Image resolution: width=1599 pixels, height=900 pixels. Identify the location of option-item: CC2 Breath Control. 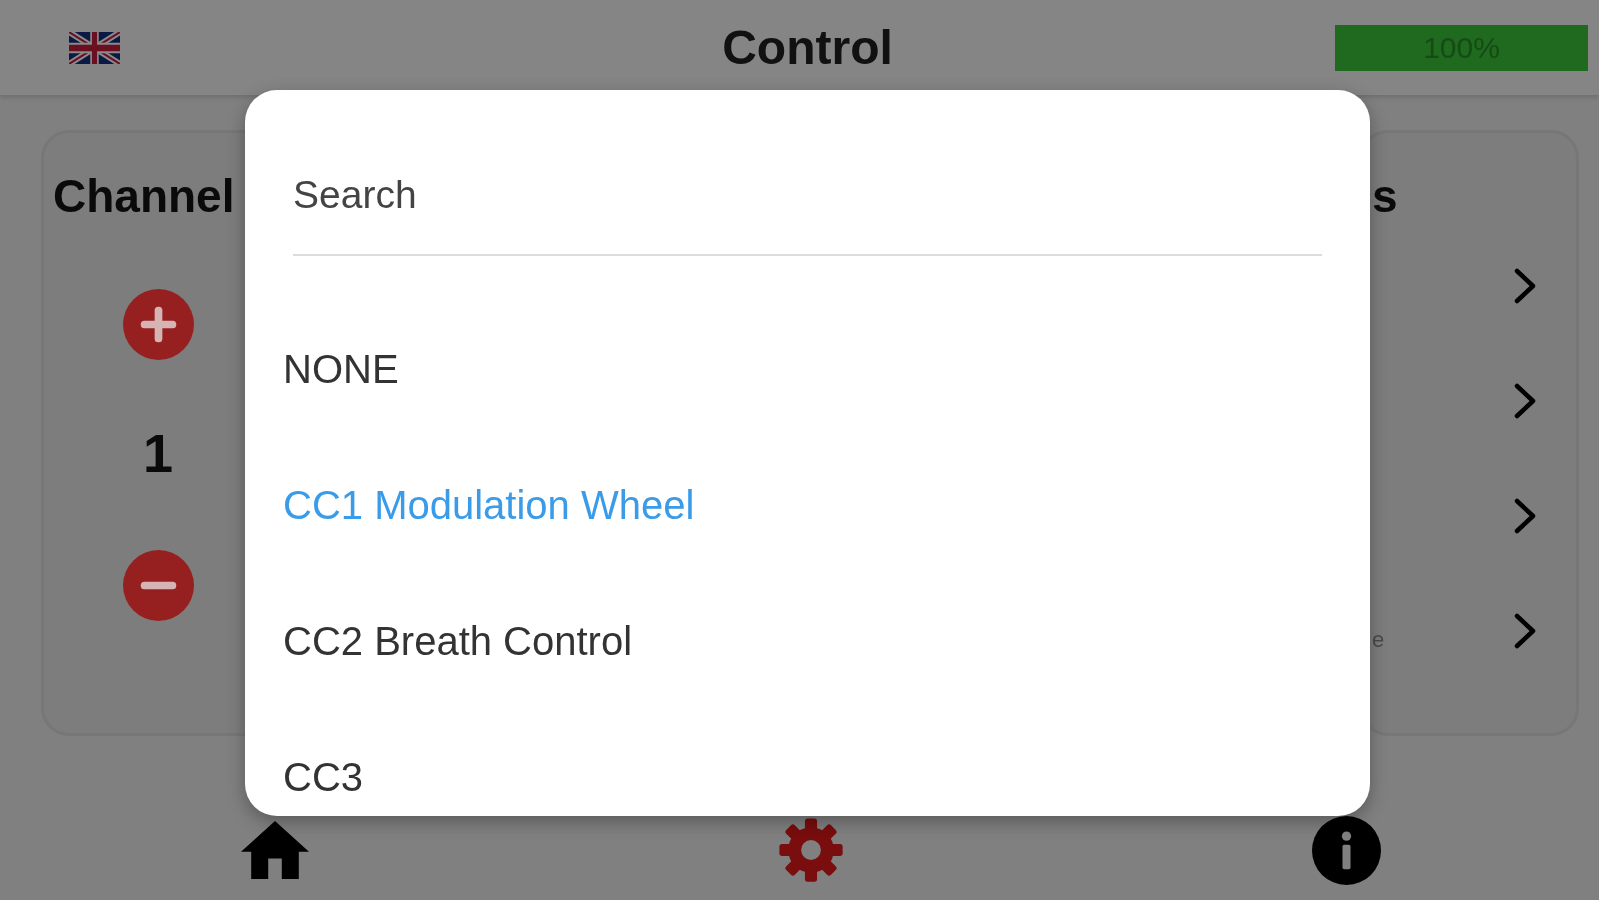
(458, 641).